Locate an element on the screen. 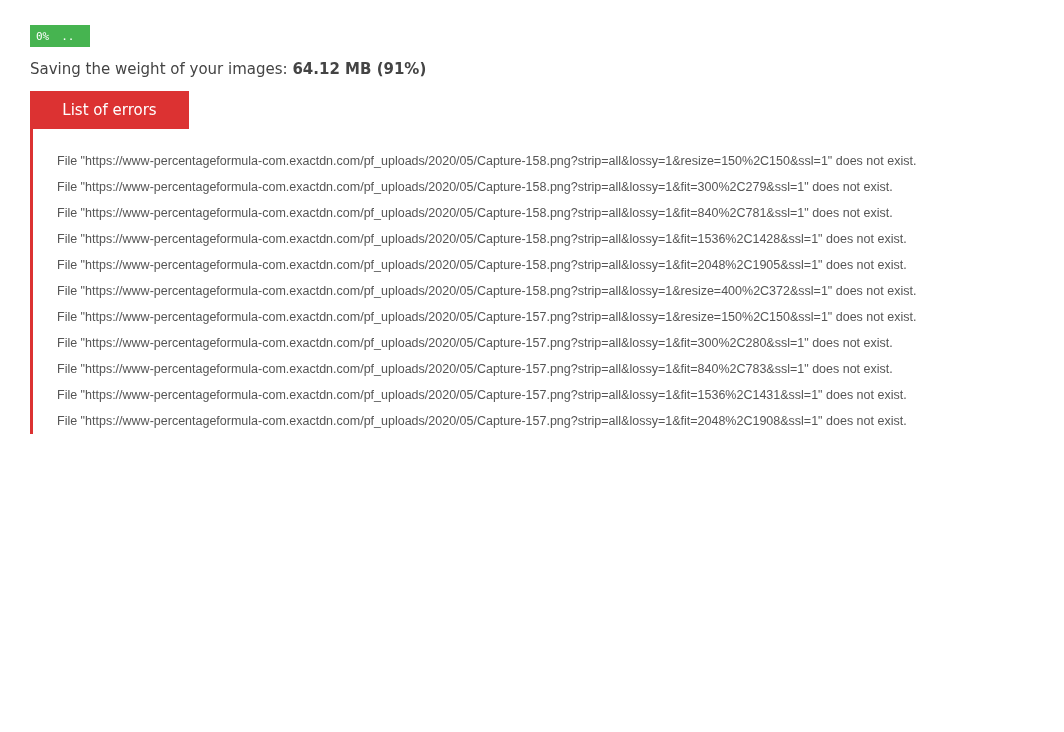 The image size is (1064, 732). error-message: File "https://www-percentageformula-com.exactdn.com/pf_uploads/2020/05/Capture-158.png?strip=all&lossy=1&fit=1536%2C1428&ssl=1" does not exist. is located at coordinates (482, 239).